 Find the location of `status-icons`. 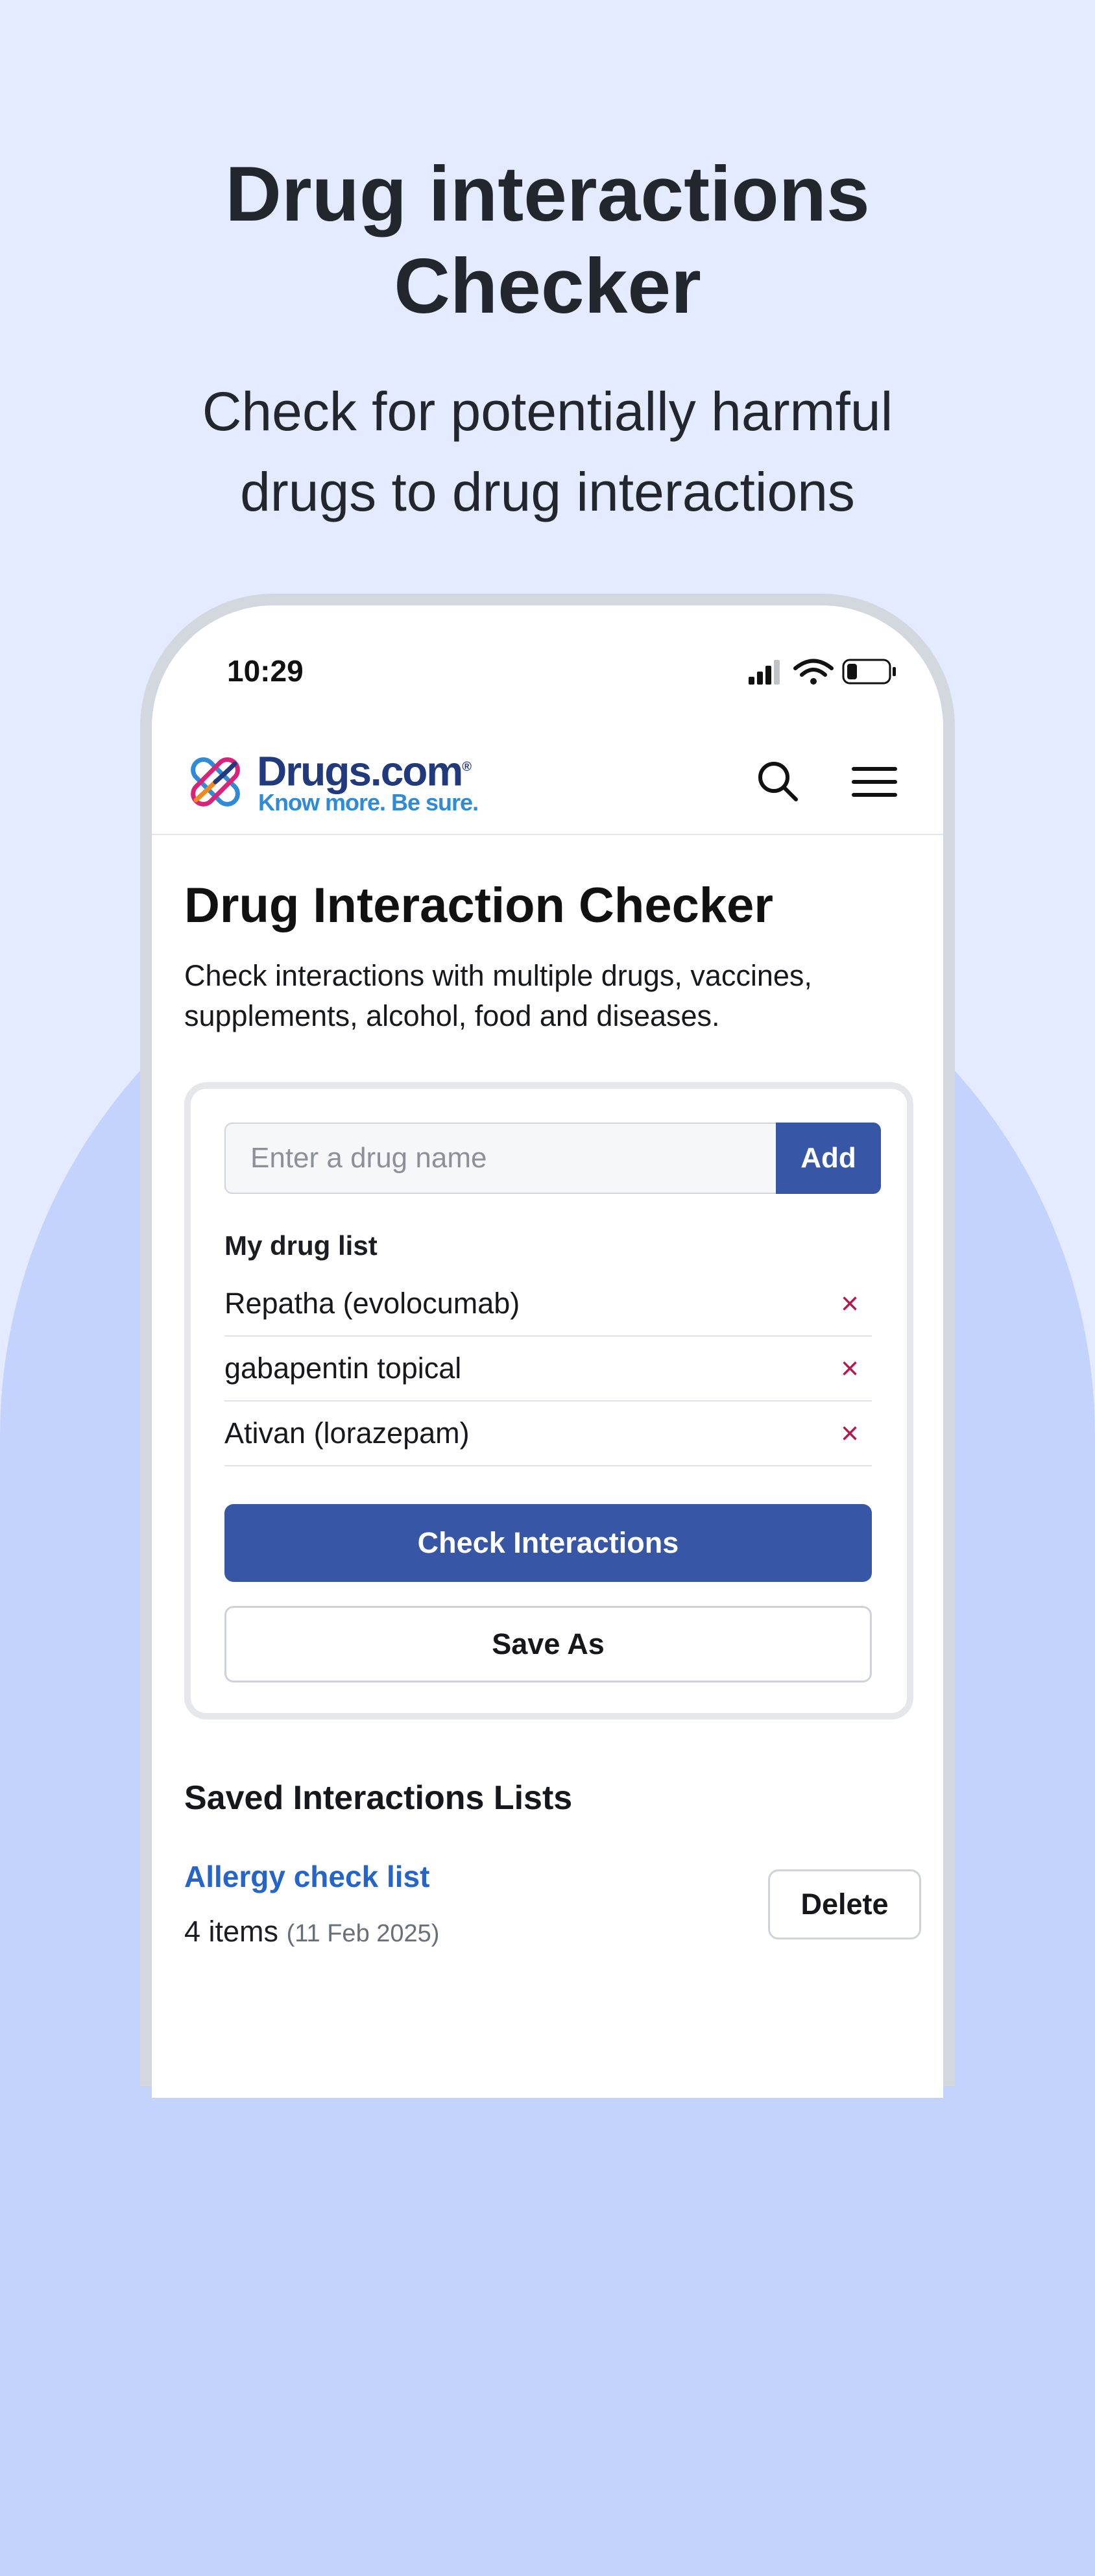

status-icons is located at coordinates (822, 672).